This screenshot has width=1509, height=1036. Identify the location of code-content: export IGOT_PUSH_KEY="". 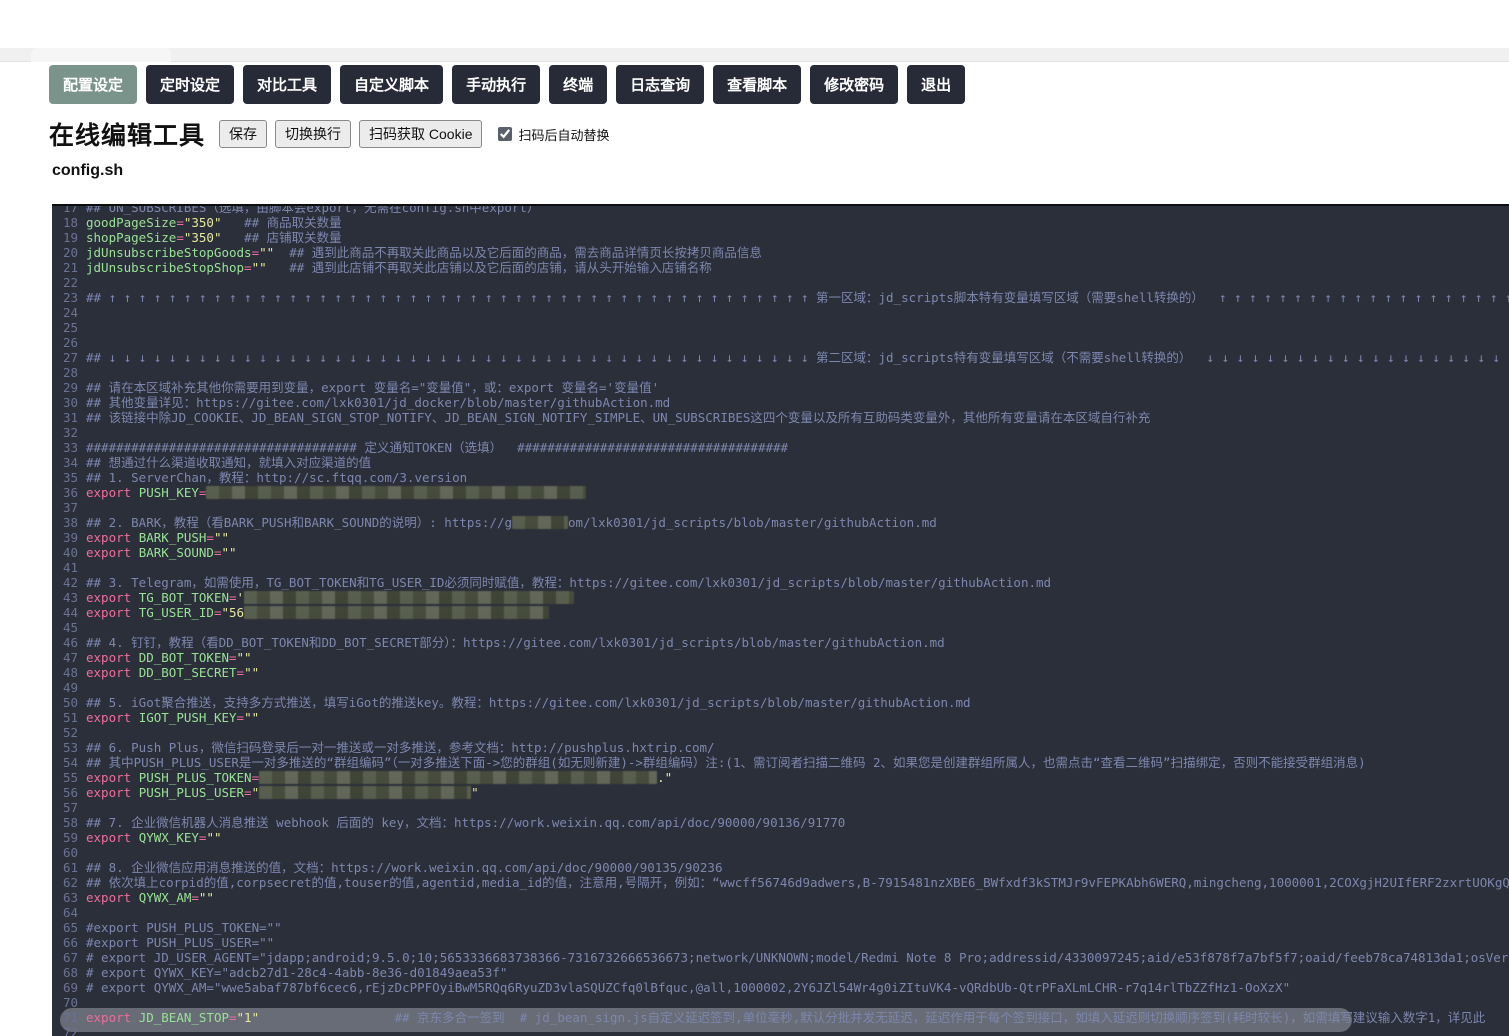
(173, 717).